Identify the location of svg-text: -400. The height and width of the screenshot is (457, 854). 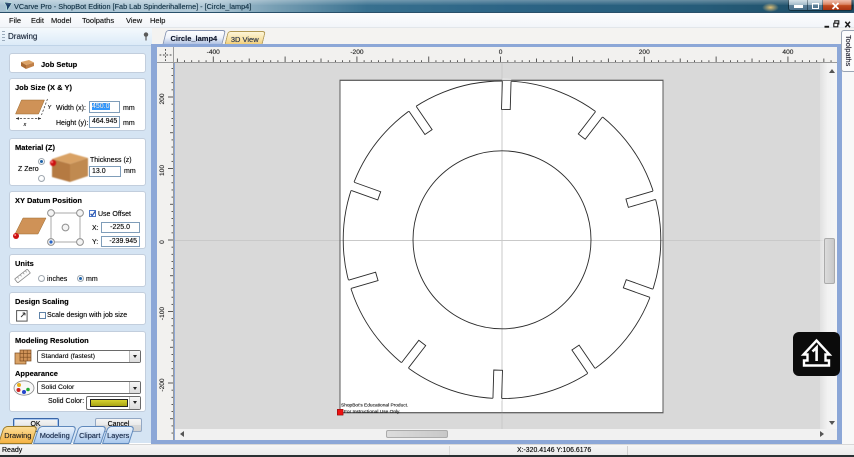
(214, 52).